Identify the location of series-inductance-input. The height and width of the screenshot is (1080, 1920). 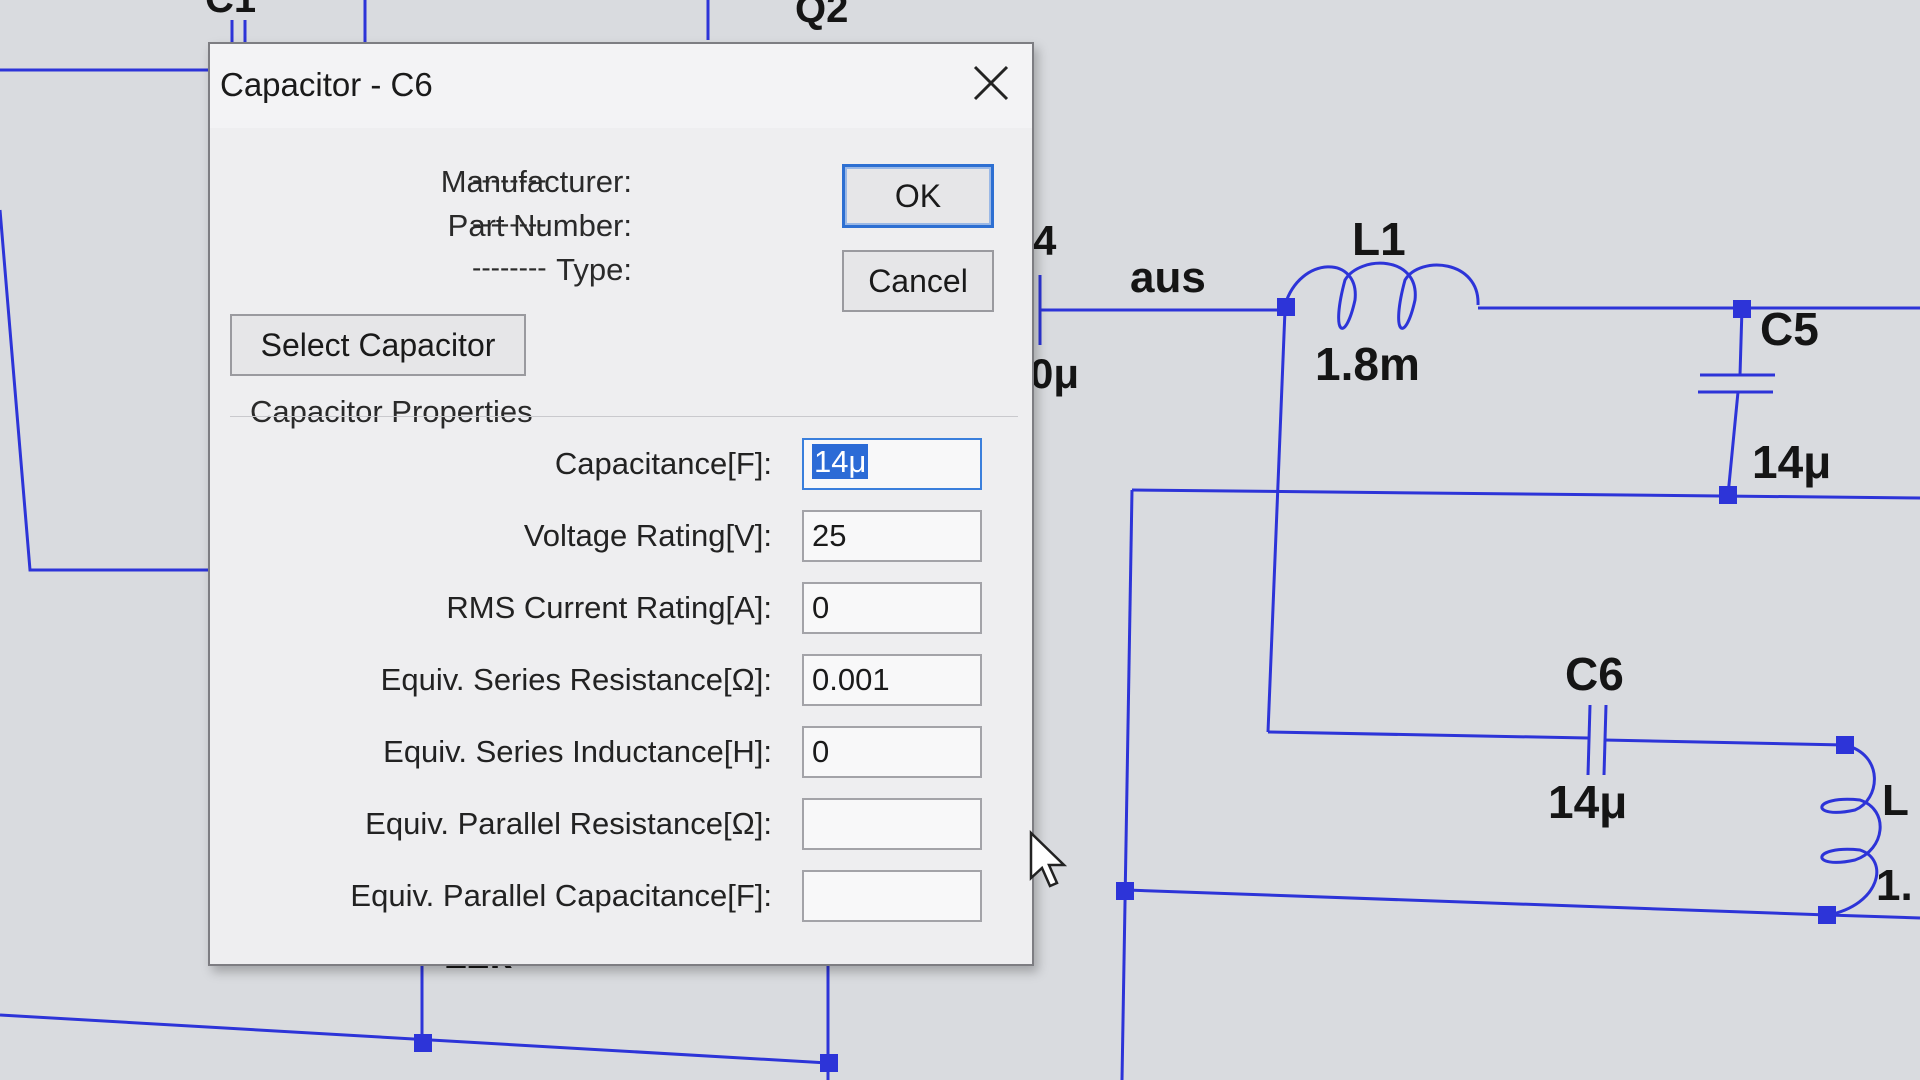
(892, 752).